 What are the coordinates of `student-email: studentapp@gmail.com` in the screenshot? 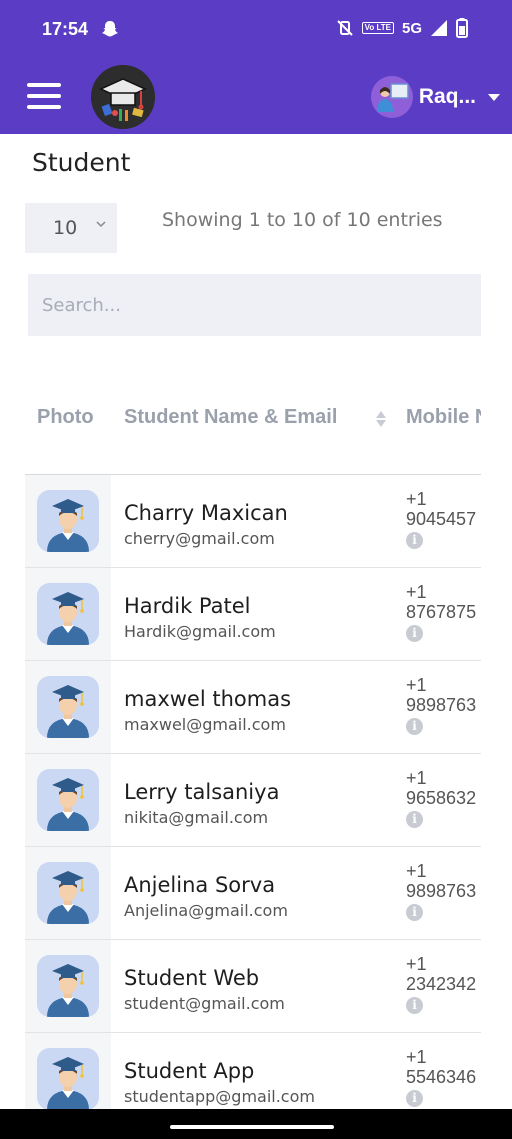 It's located at (219, 1096).